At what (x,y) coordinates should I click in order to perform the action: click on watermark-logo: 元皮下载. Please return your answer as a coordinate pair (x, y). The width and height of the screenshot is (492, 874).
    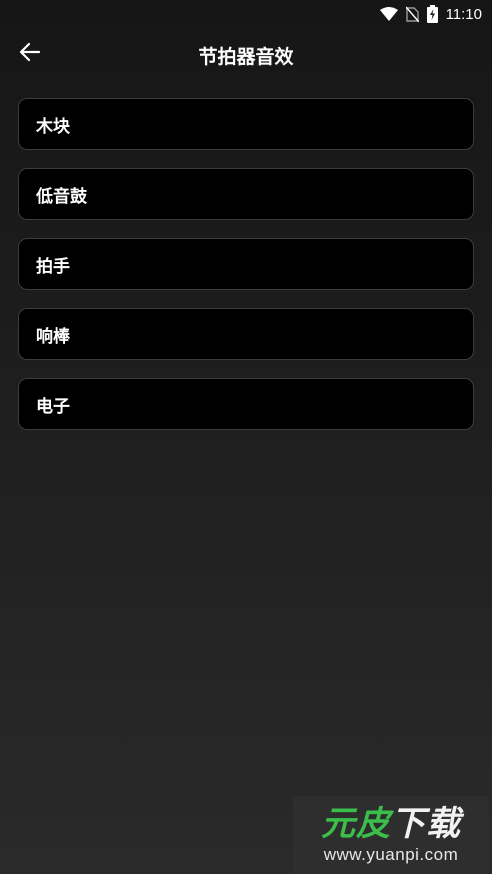
    Looking at the image, I should click on (391, 824).